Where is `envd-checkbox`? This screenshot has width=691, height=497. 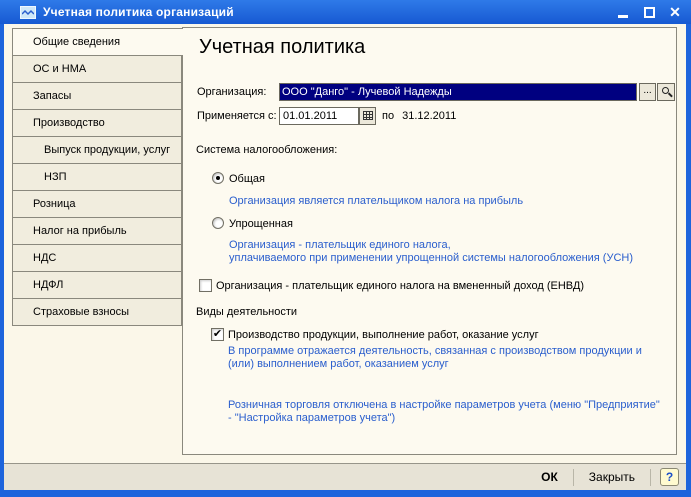 envd-checkbox is located at coordinates (205, 285).